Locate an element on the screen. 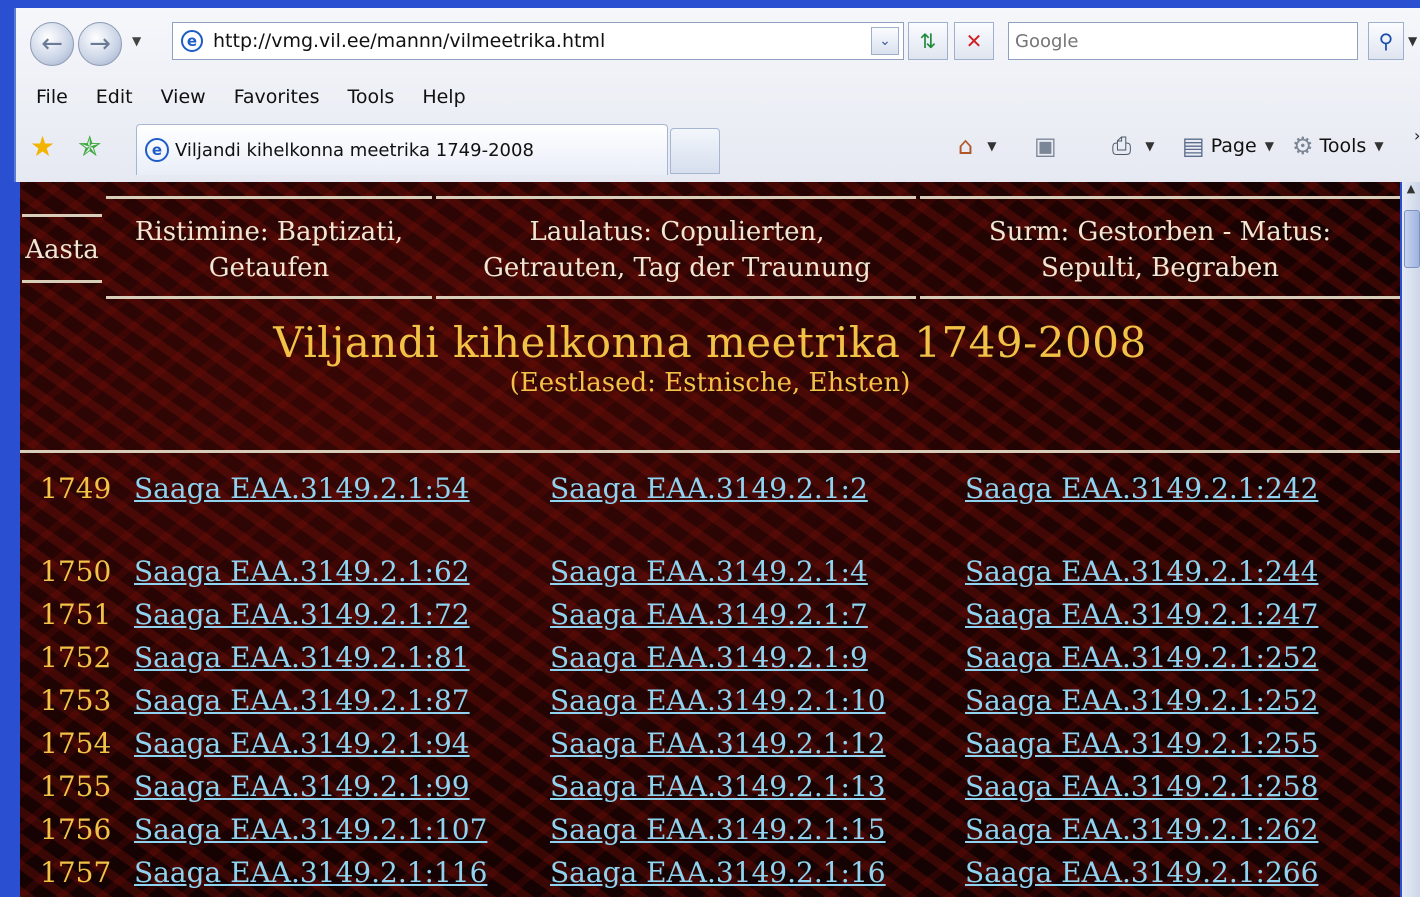  row-year: 1749 is located at coordinates (76, 488).